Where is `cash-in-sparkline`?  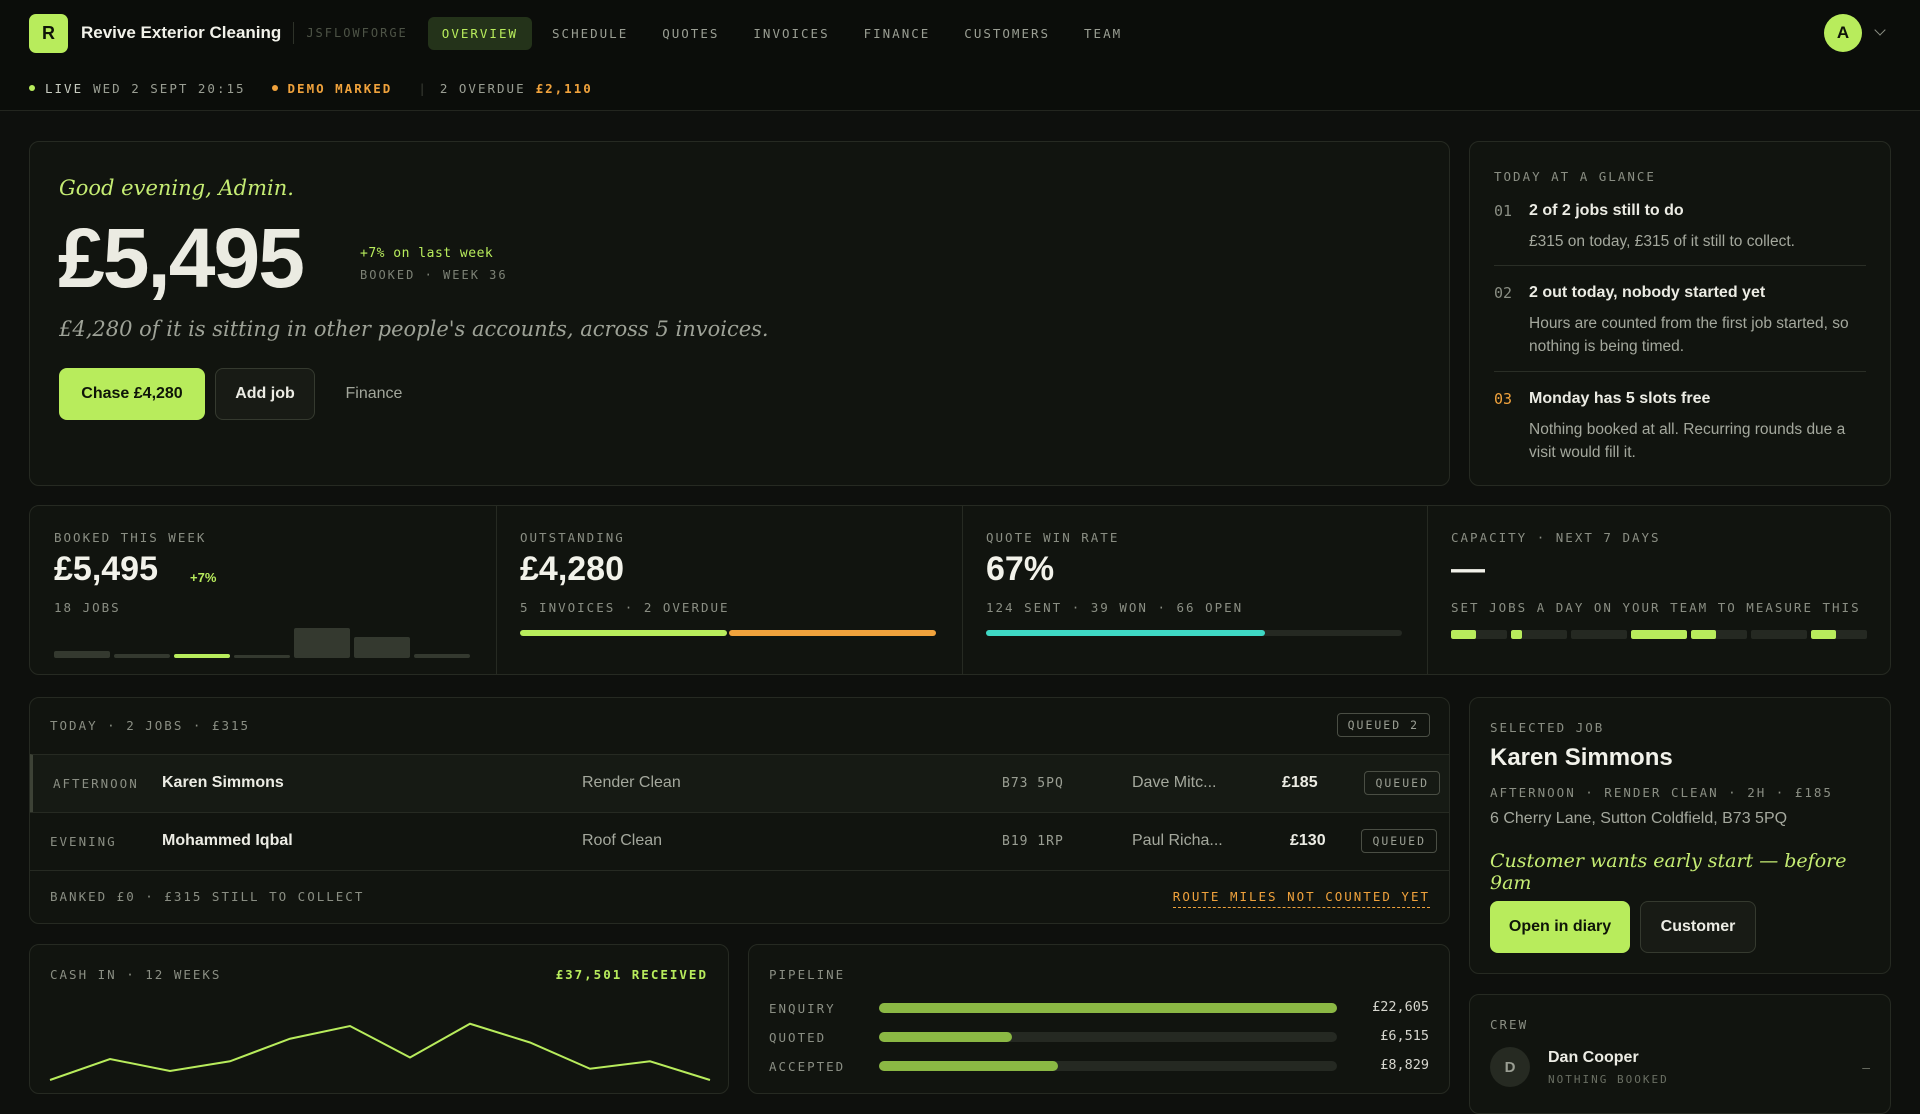 cash-in-sparkline is located at coordinates (380, 1051).